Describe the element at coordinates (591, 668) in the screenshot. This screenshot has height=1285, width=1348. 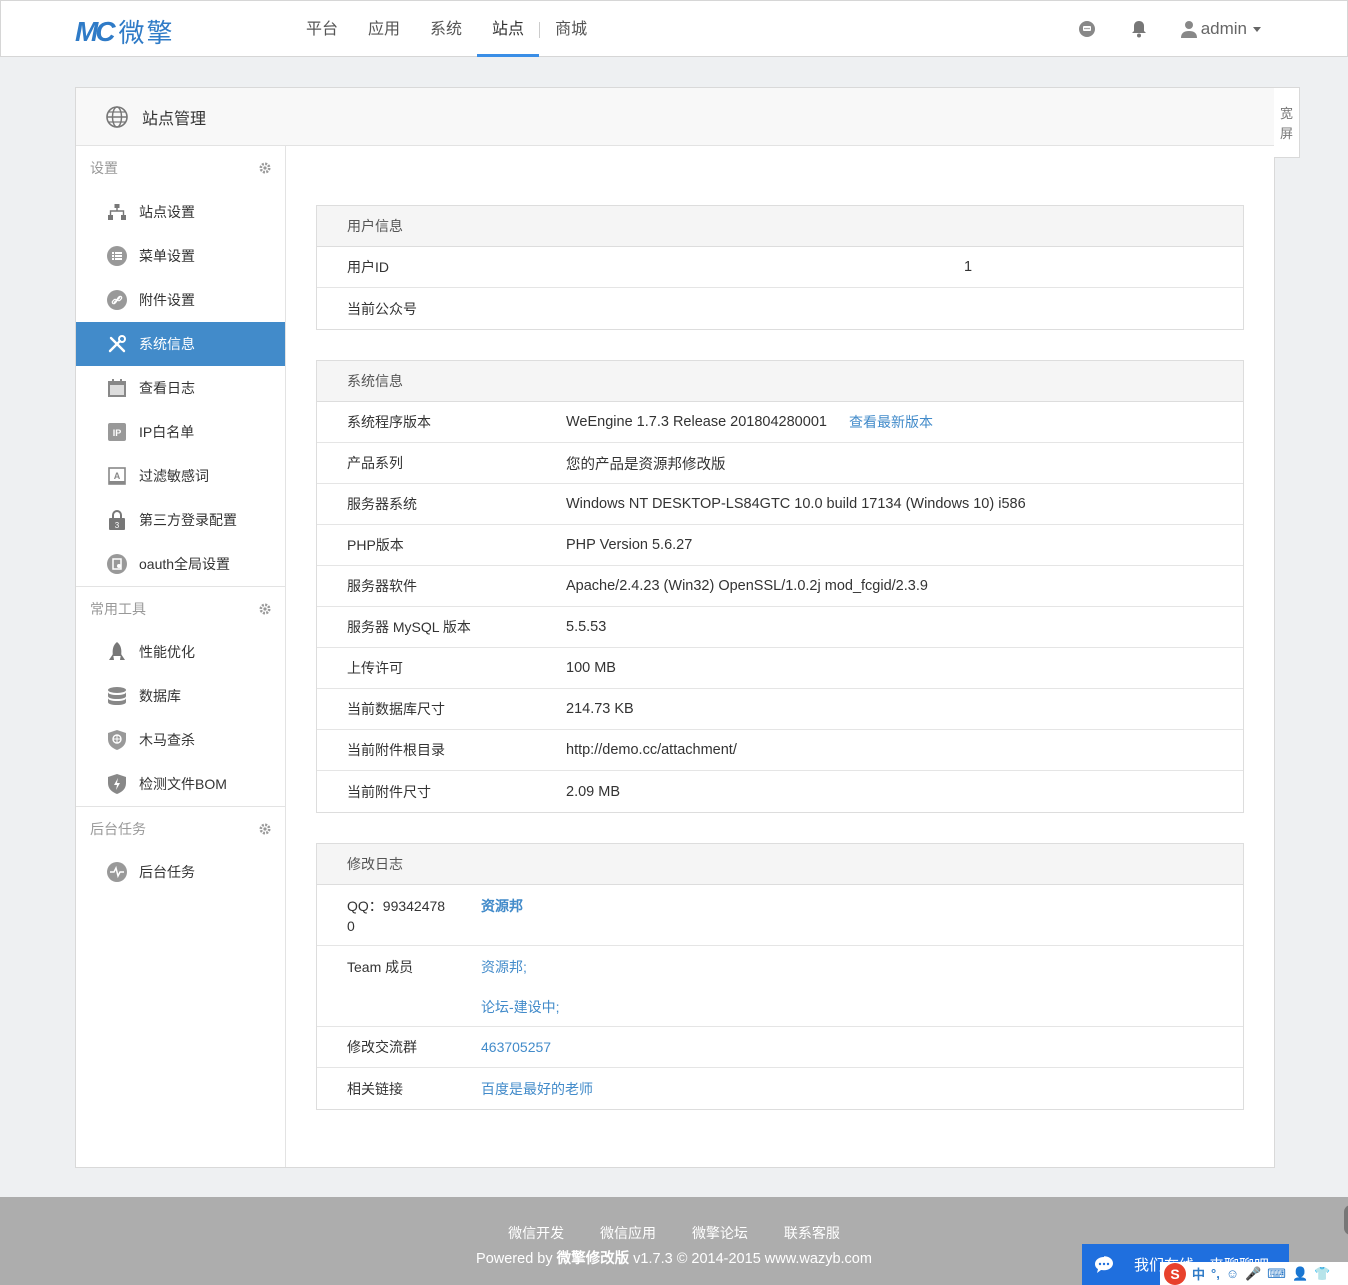
I see `row-value: 100 MB` at that location.